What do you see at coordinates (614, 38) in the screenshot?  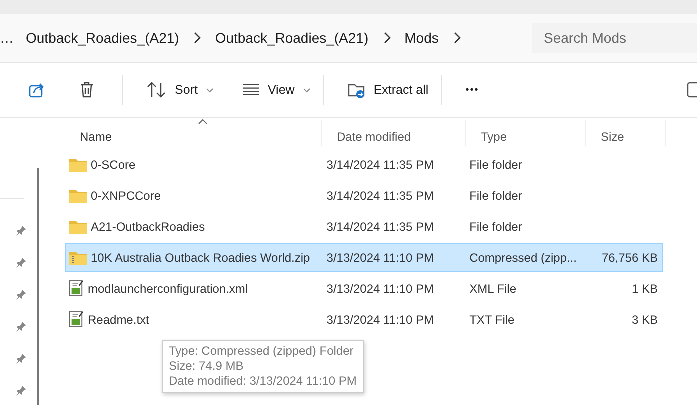 I see `search-field: Search Mods` at bounding box center [614, 38].